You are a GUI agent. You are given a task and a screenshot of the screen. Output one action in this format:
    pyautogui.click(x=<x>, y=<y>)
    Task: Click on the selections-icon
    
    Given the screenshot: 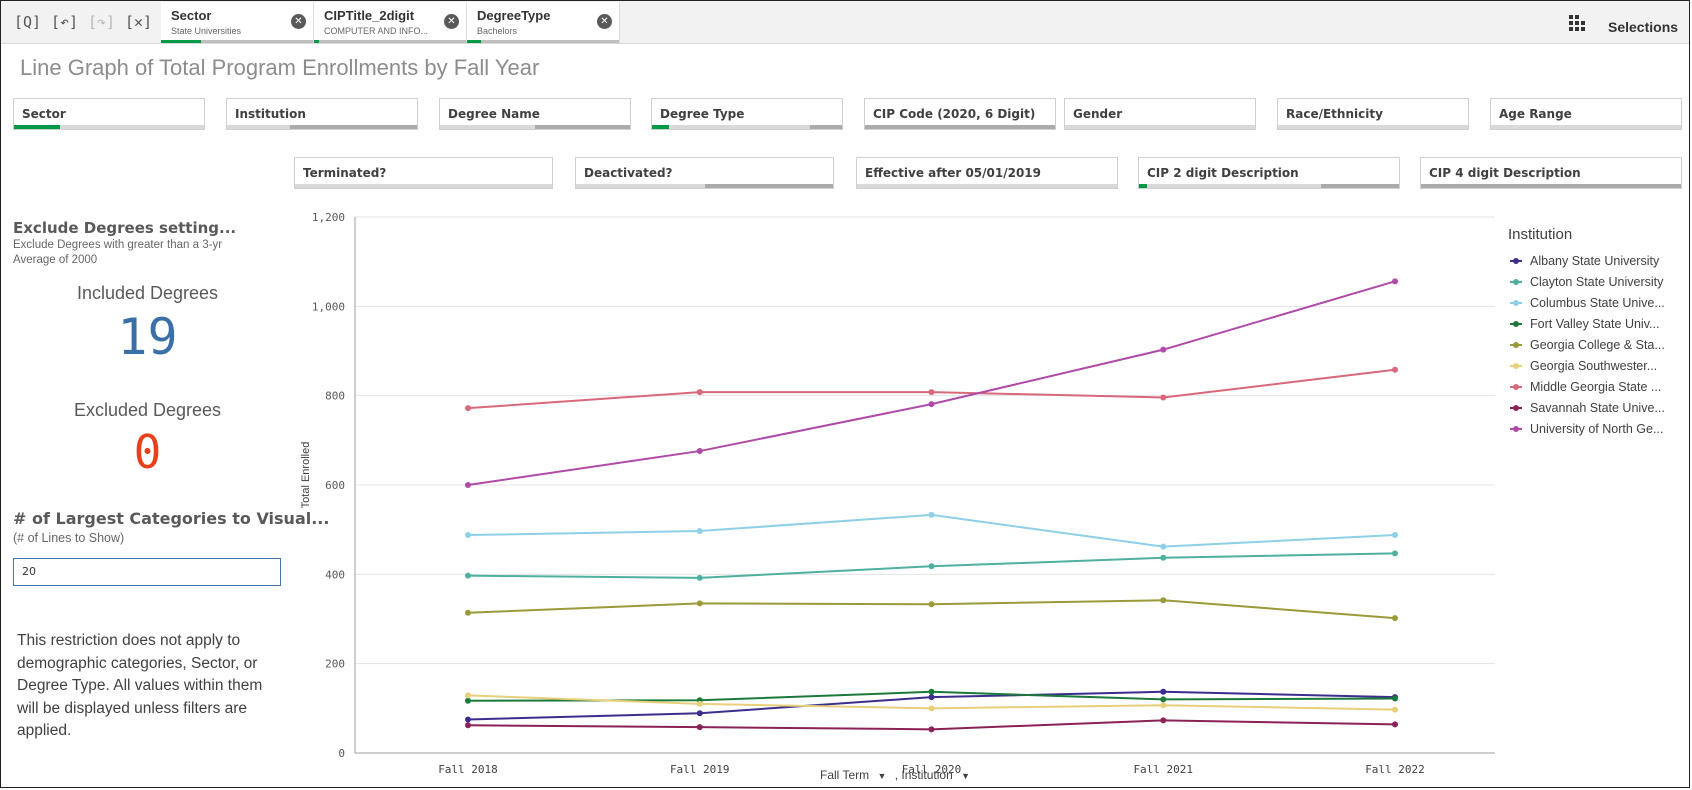 What is the action you would take?
    pyautogui.click(x=1578, y=23)
    